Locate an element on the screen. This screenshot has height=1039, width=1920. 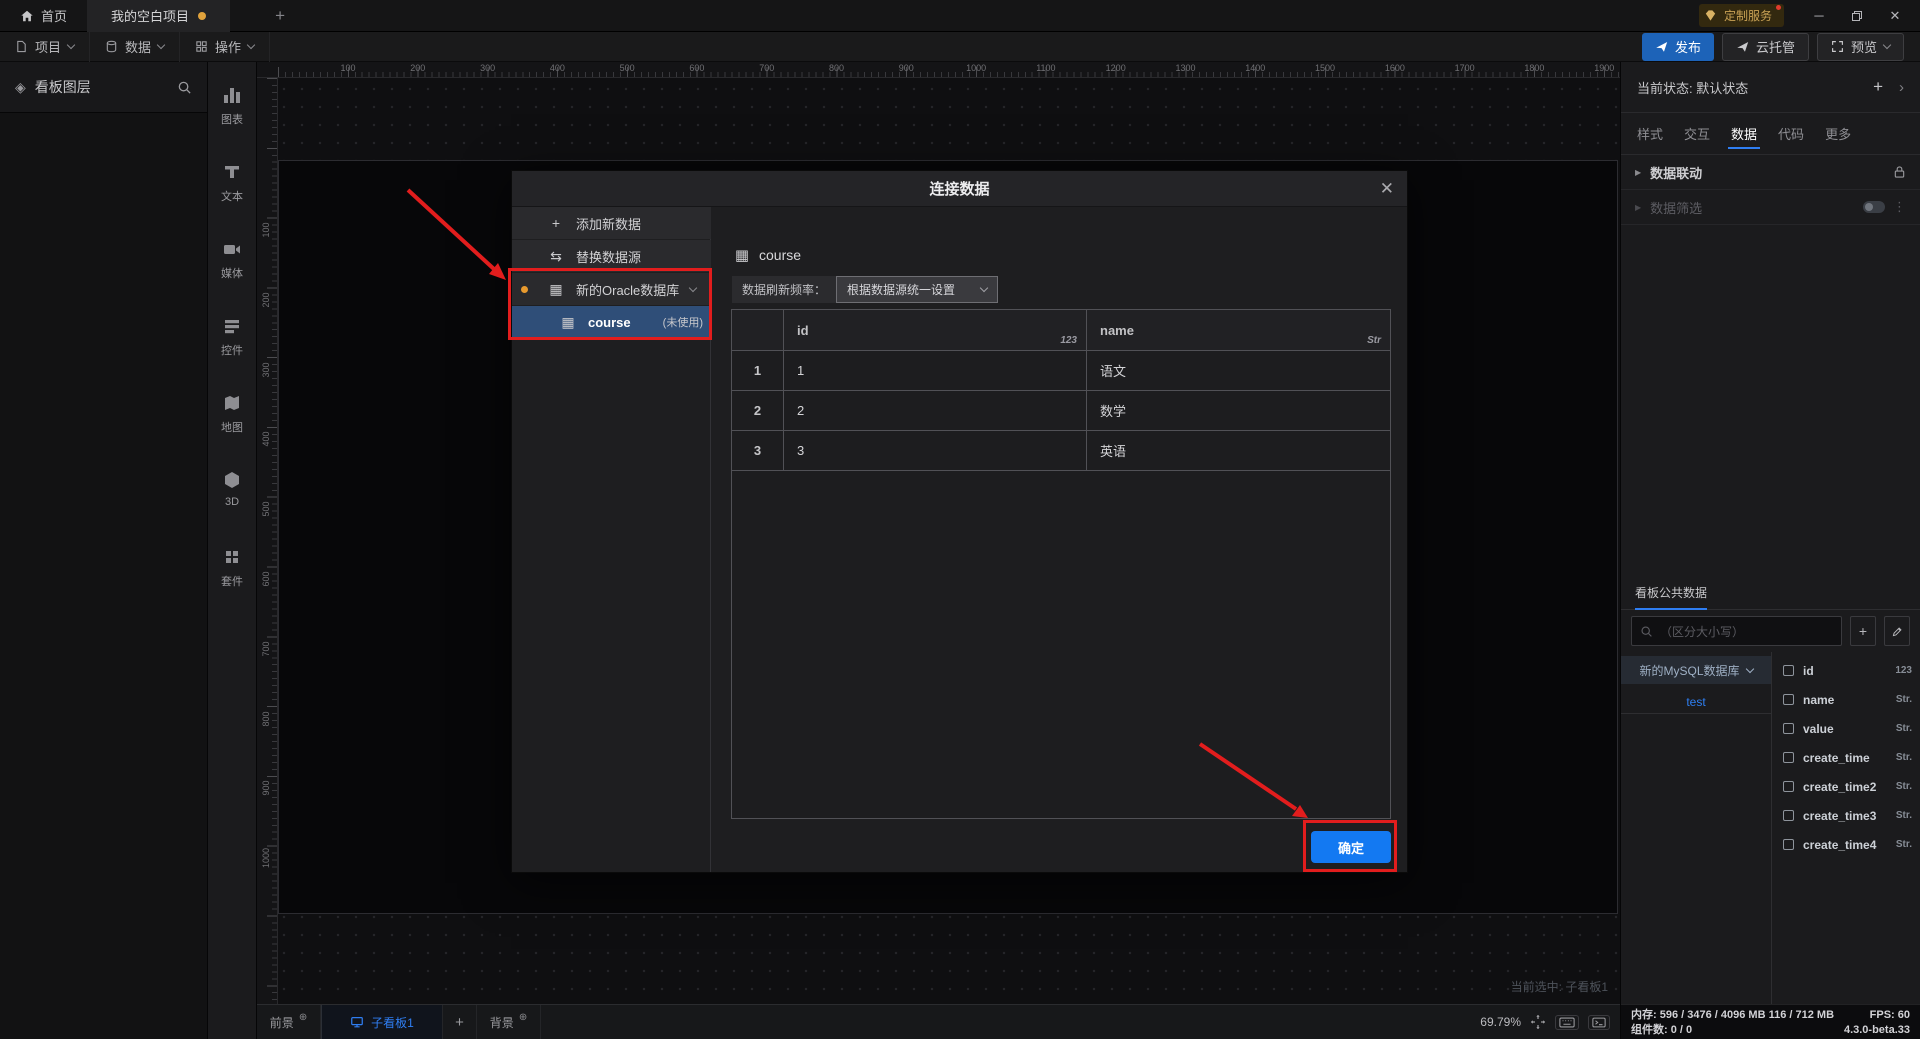
component-tab-3d: 3D is located at coordinates (232, 499).